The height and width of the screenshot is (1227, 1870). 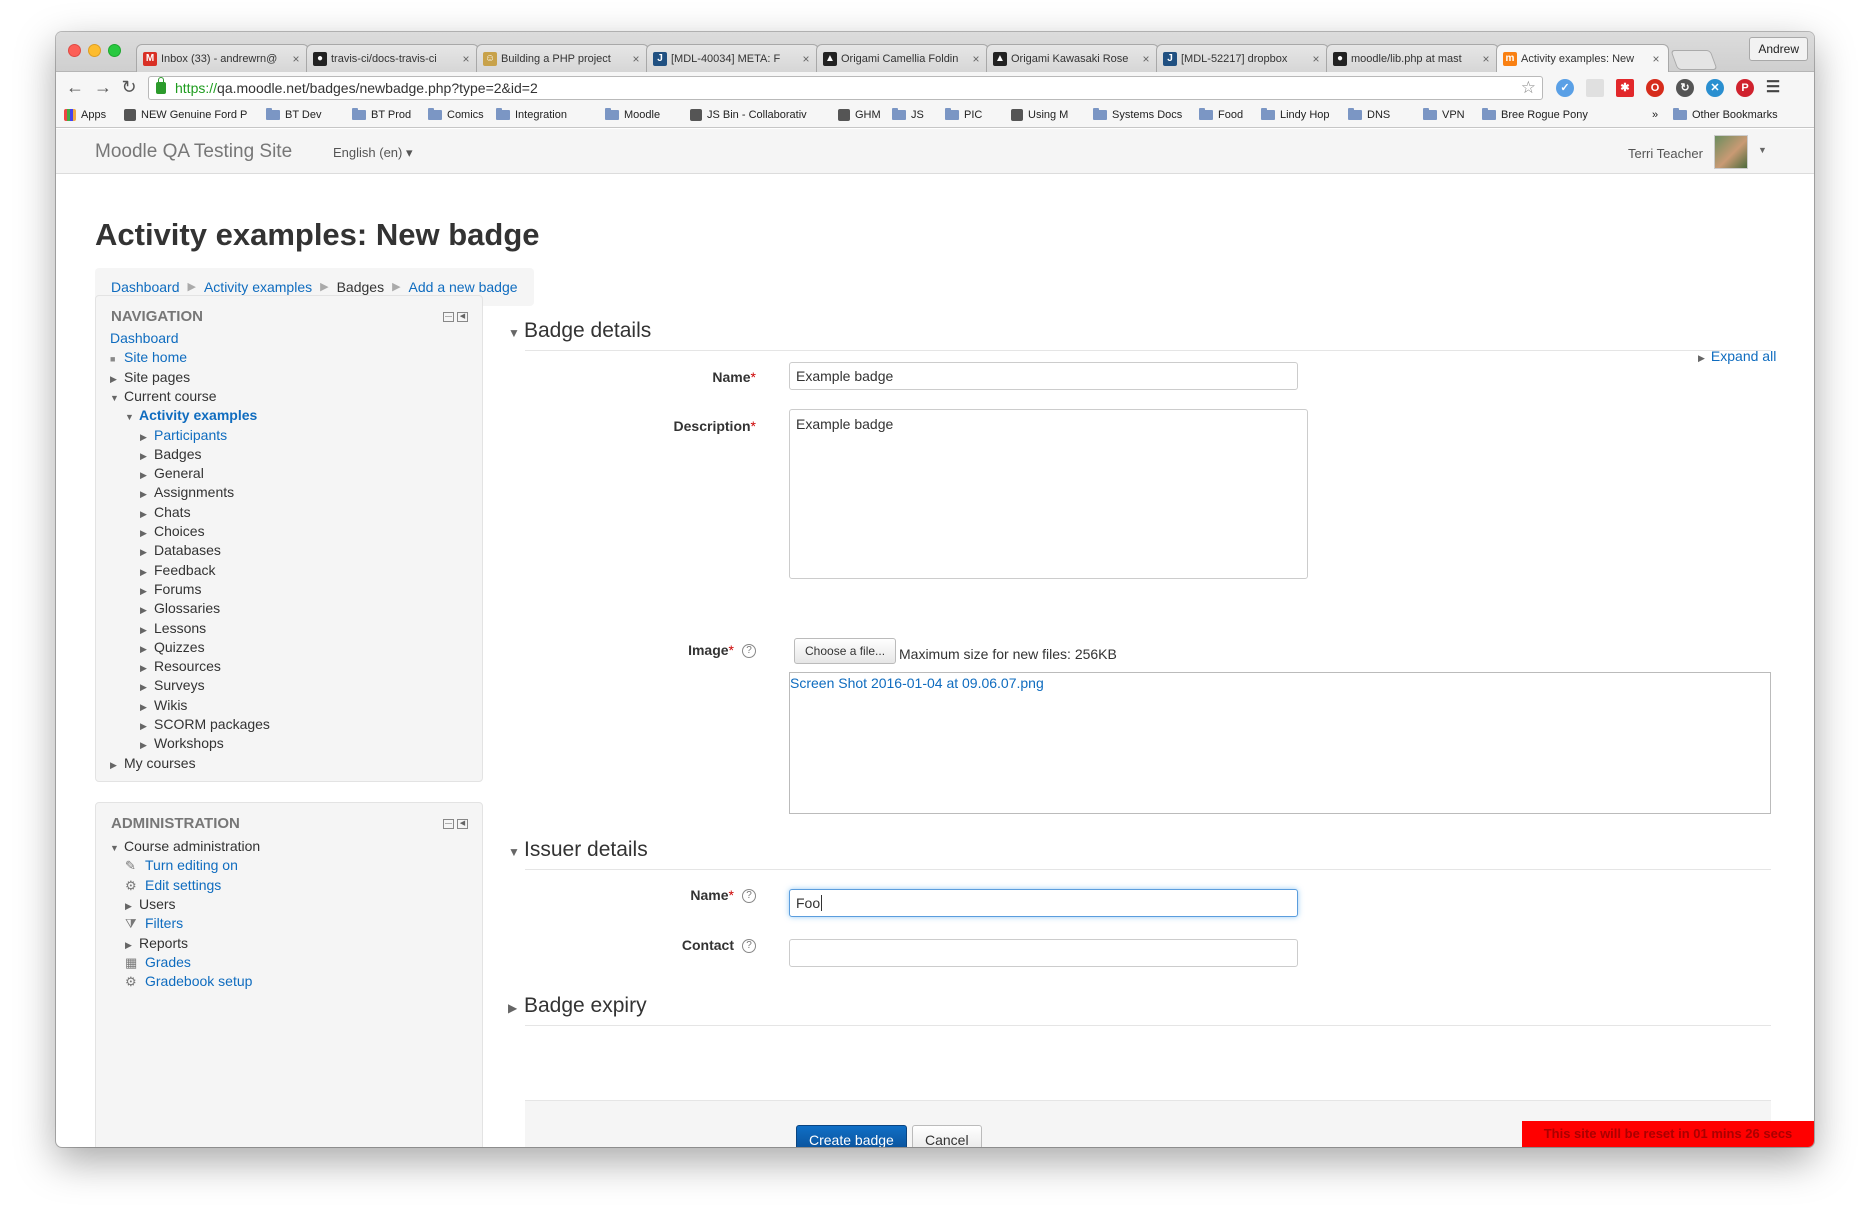 What do you see at coordinates (902, 58) in the screenshot?
I see `browser-tab: ▲ Origami Camellia Foldin ×` at bounding box center [902, 58].